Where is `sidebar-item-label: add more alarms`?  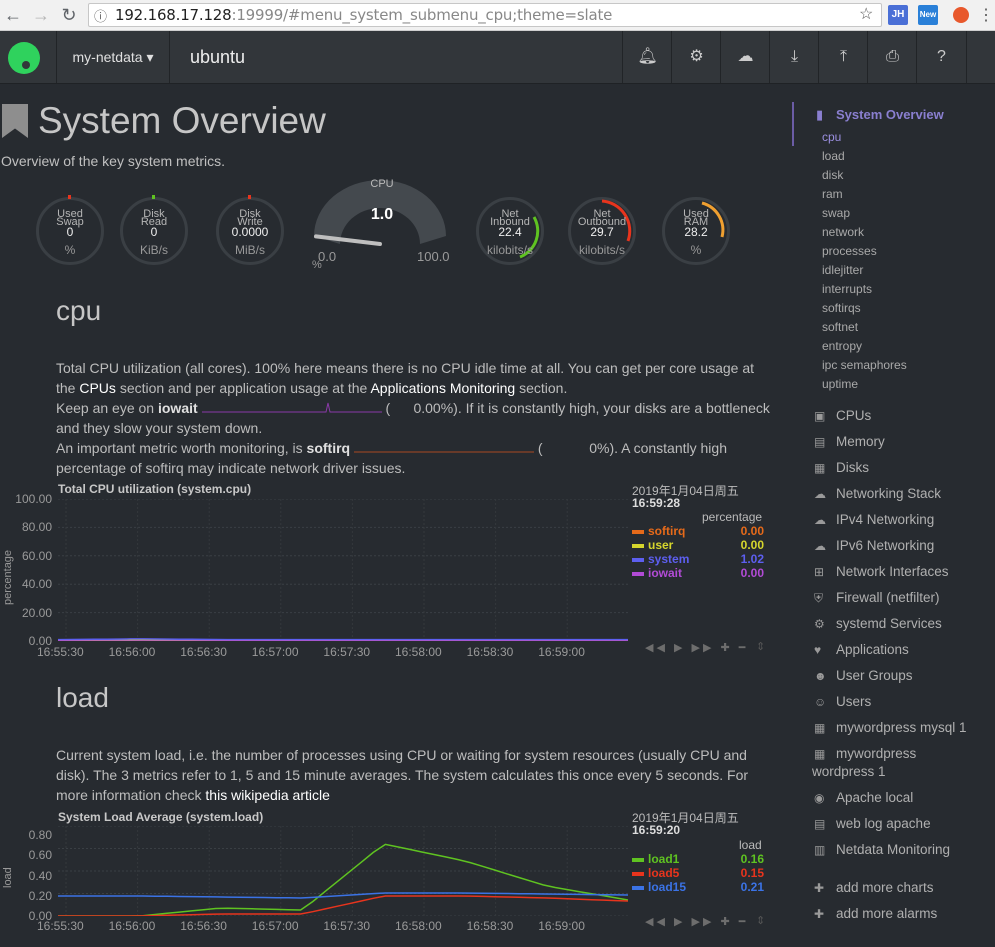 sidebar-item-label: add more alarms is located at coordinates (887, 913).